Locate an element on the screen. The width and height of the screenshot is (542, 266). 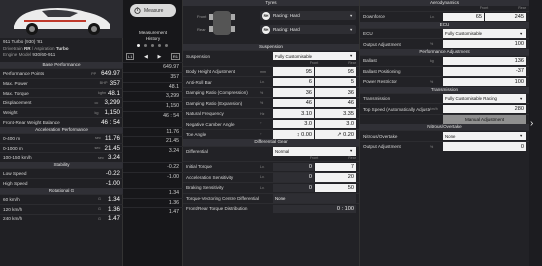
next-page-arrow-icon: › is located at coordinates (531, 123).